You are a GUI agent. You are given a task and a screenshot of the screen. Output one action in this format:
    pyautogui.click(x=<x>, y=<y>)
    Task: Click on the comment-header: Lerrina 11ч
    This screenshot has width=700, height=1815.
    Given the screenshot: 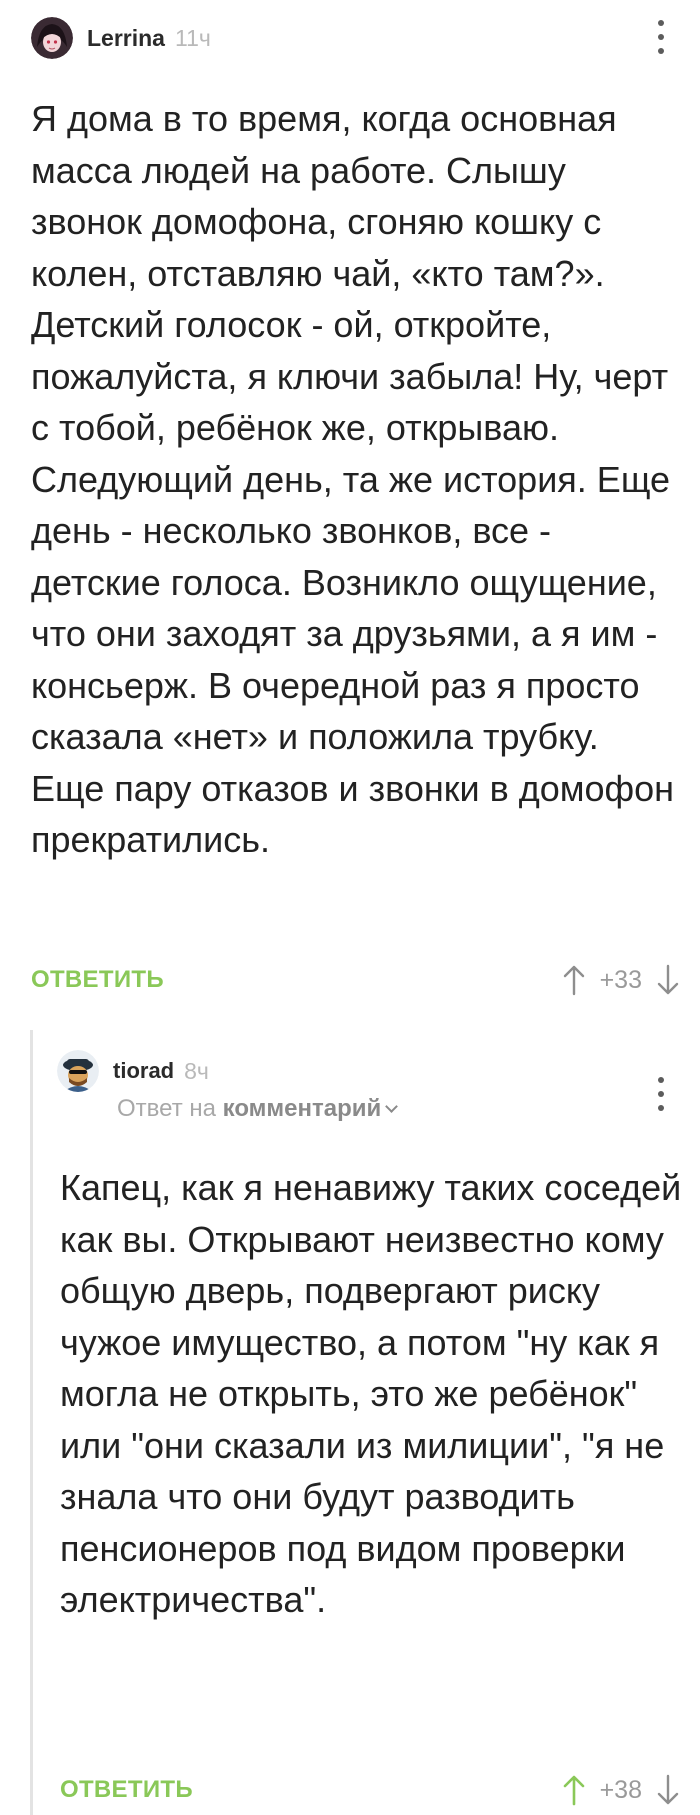 What is the action you would take?
    pyautogui.click(x=121, y=38)
    